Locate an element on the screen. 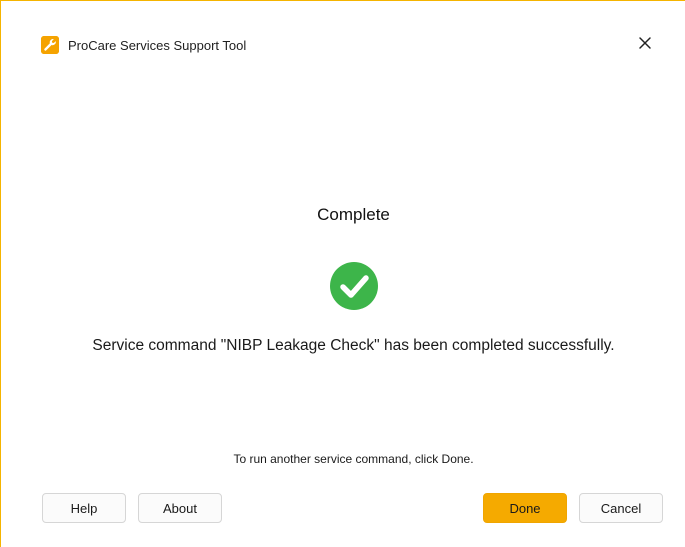 Image resolution: width=685 pixels, height=547 pixels. window-title: ProCare Services Support Tool is located at coordinates (157, 45).